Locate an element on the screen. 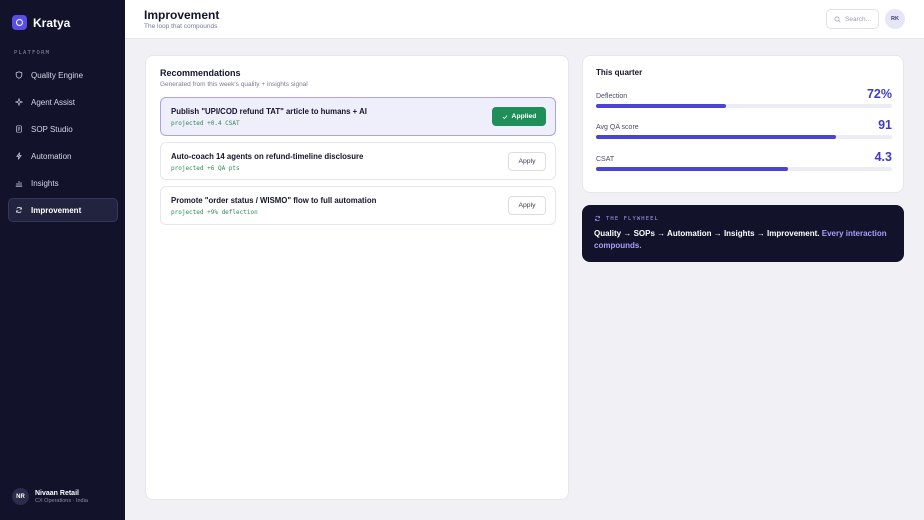  search-icon is located at coordinates (837, 19).